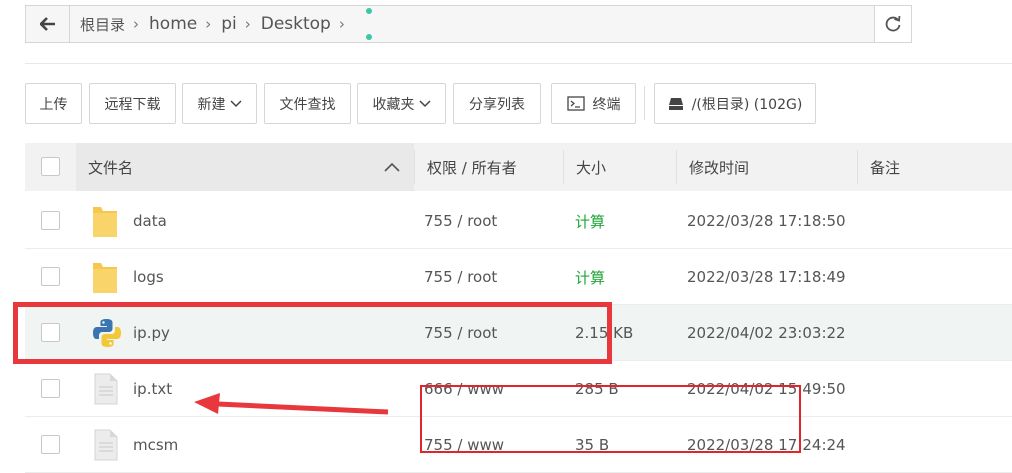 The height and width of the screenshot is (473, 1012). I want to click on arrow-left-icon, so click(47, 24).